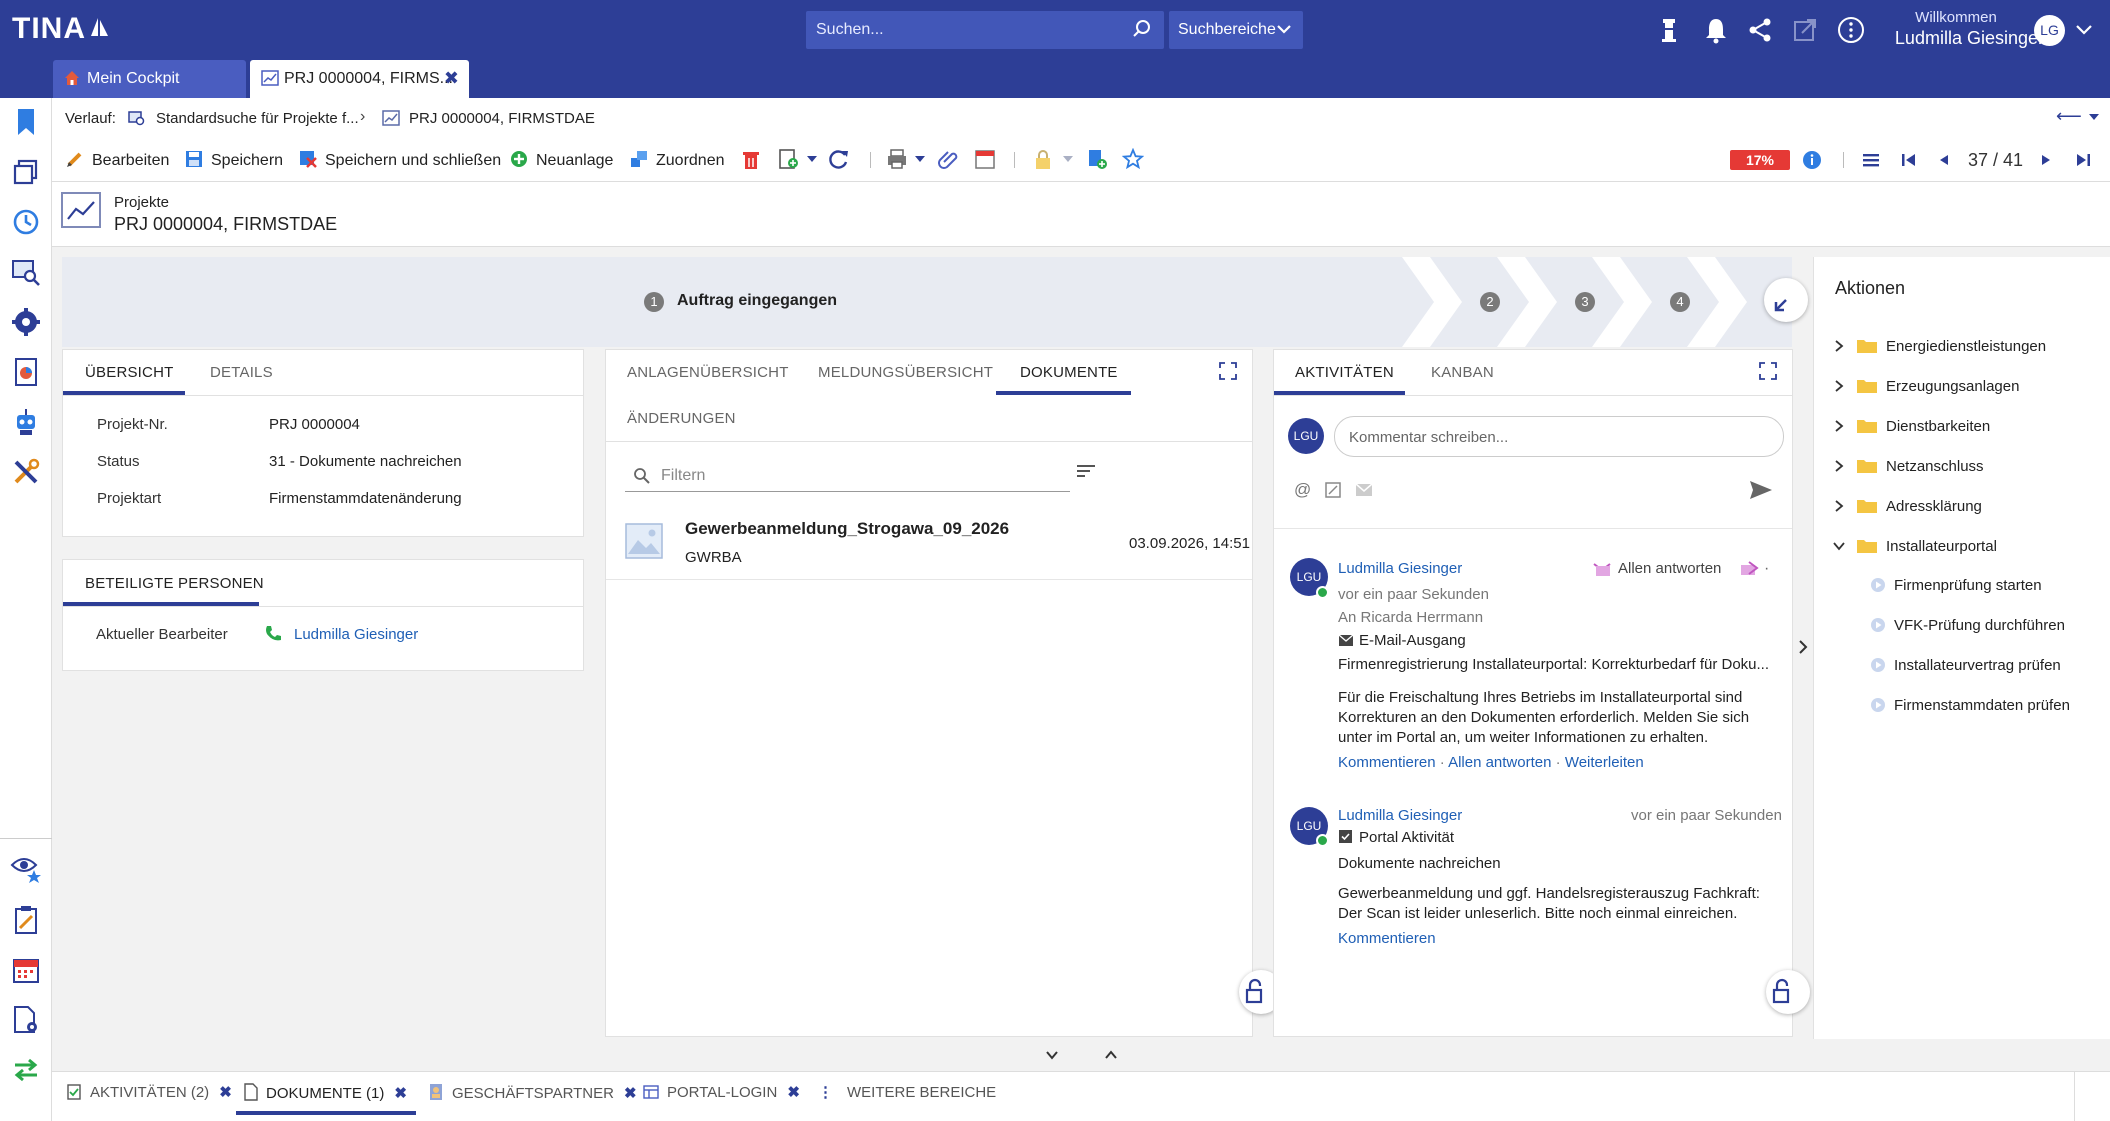 The height and width of the screenshot is (1121, 2110). Describe the element at coordinates (1749, 569) in the screenshot. I see `forward-icon` at that location.